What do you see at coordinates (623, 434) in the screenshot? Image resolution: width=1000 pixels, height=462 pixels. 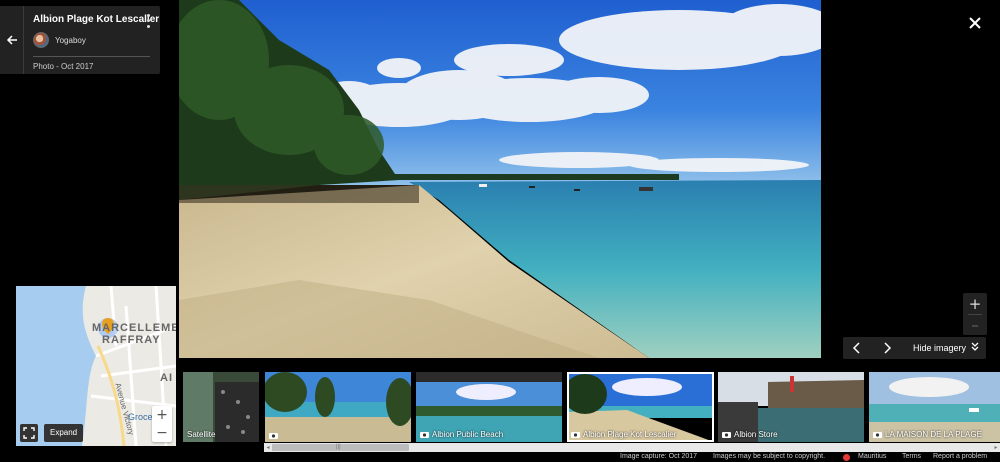 I see `thumb-caption: Albion Plage Kot Lescalier` at bounding box center [623, 434].